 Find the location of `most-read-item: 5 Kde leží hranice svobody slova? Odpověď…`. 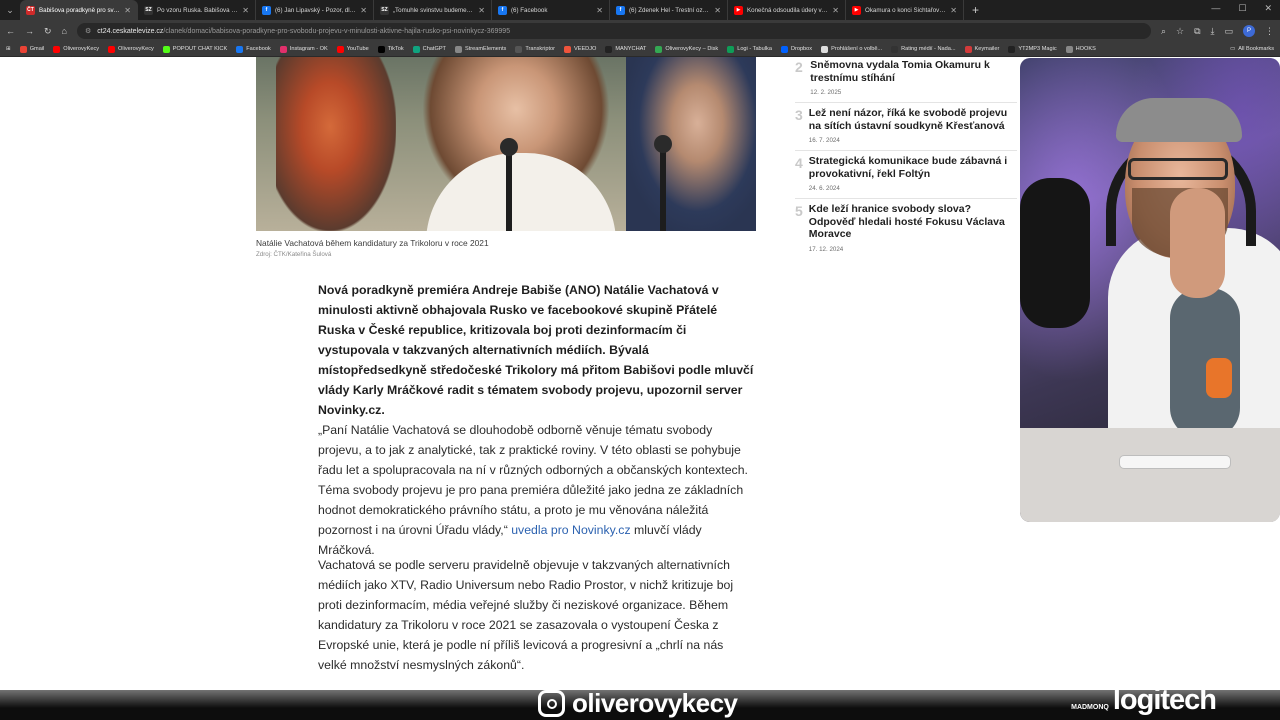

most-read-item: 5 Kde leží hranice svobody slova? Odpověď… is located at coordinates (906, 228).